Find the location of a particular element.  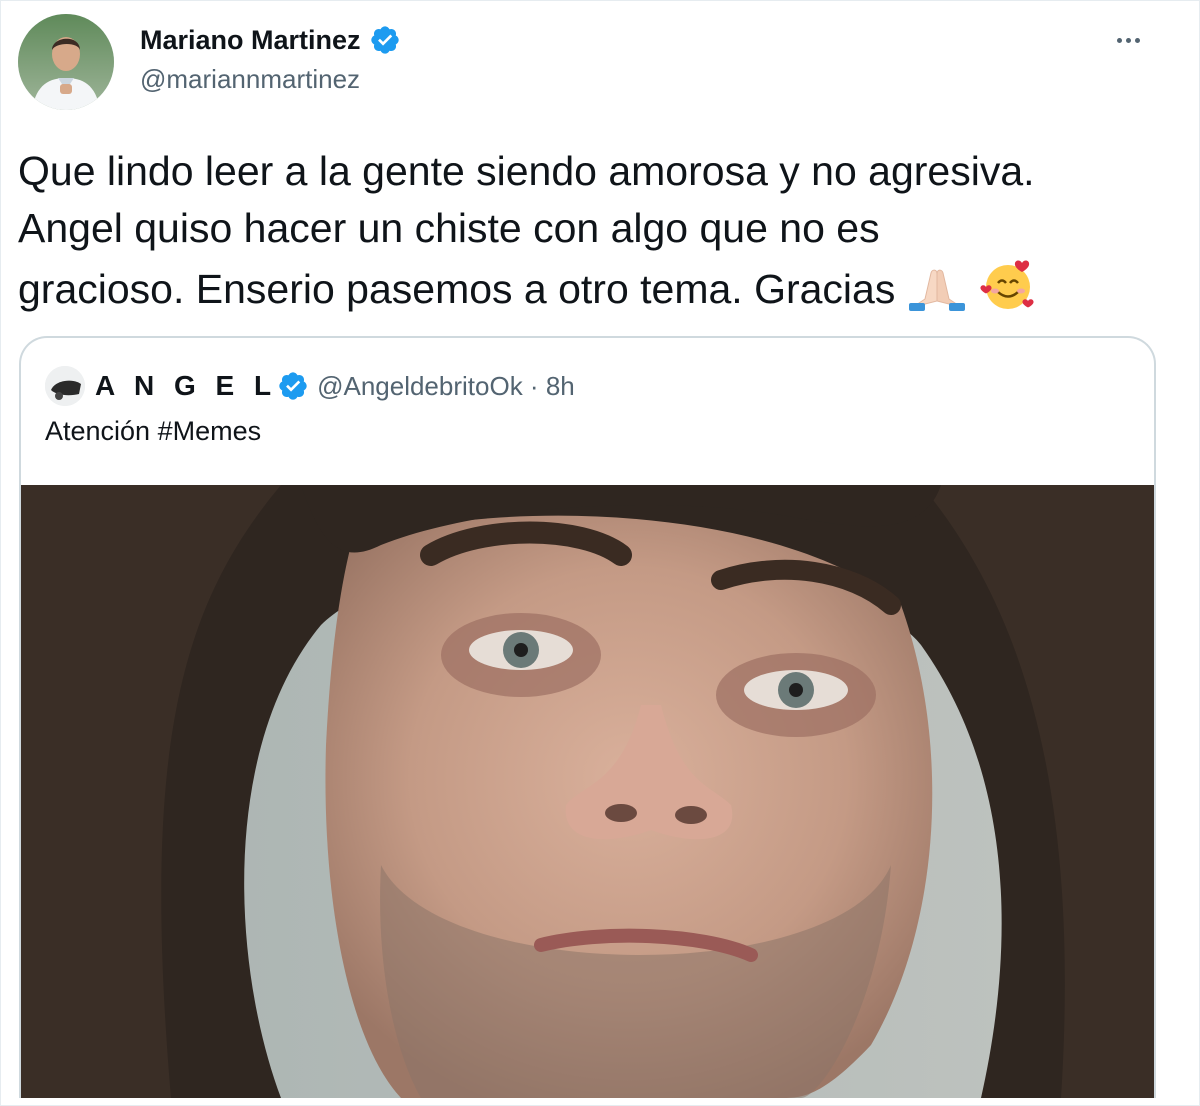

author-handle: @mariannmartinez is located at coordinates (270, 79).